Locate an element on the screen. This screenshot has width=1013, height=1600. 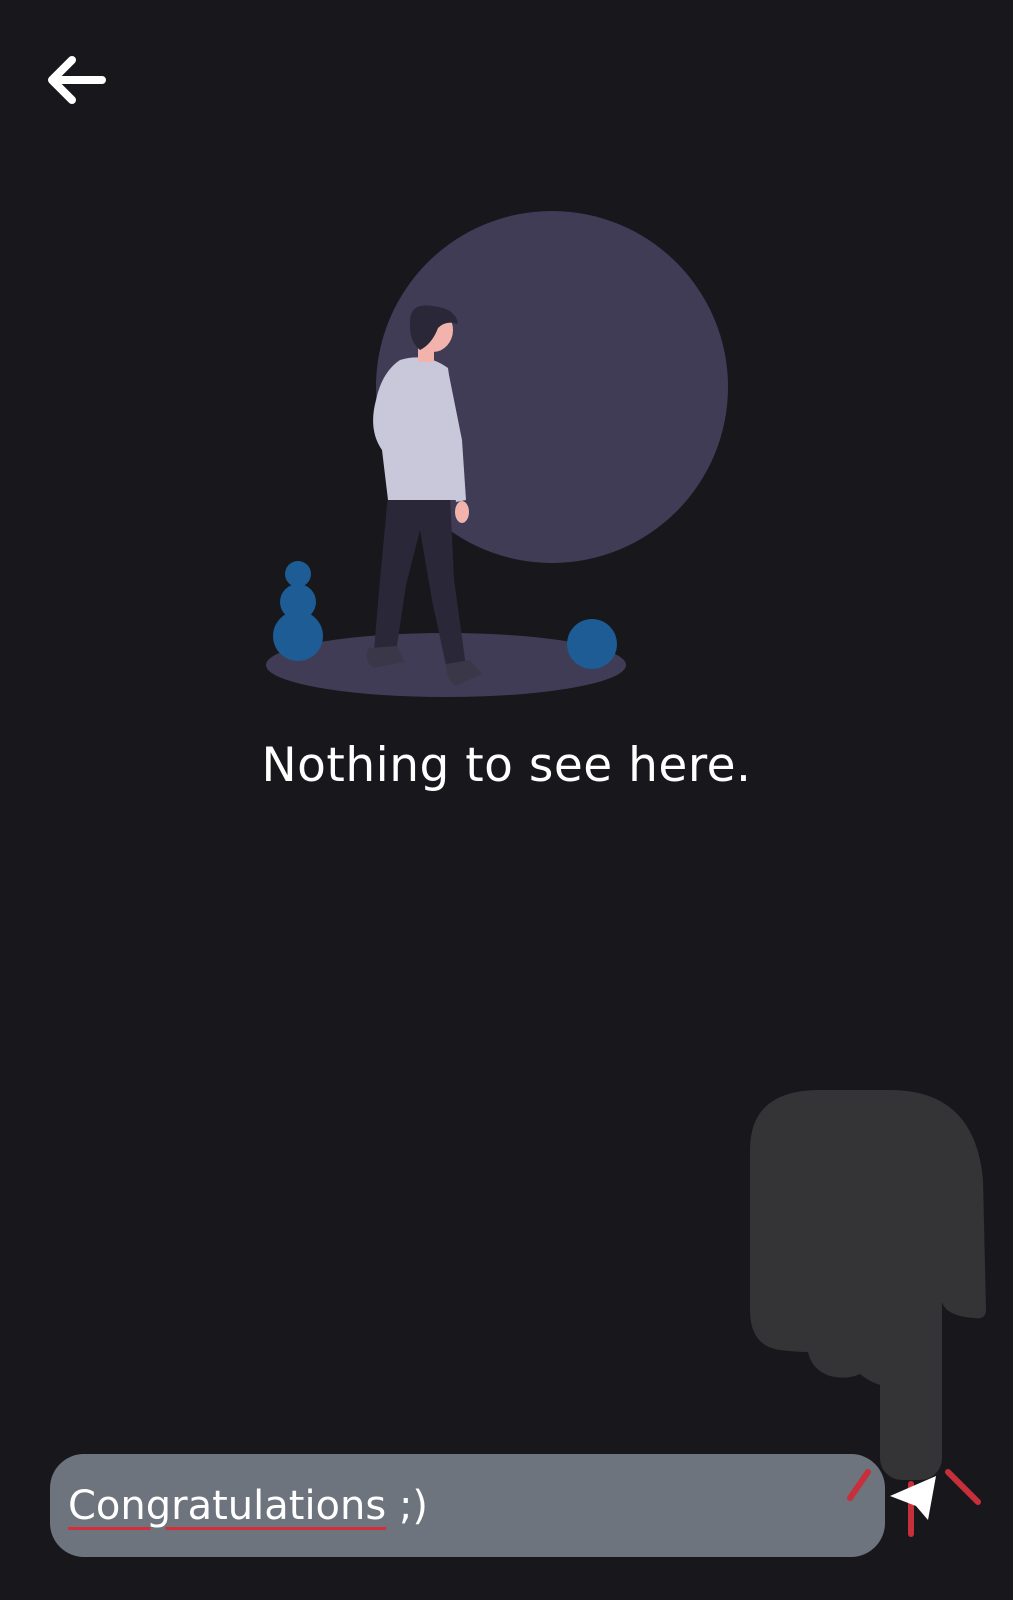
message-text: Congratulations ;) is located at coordinates (248, 1506).